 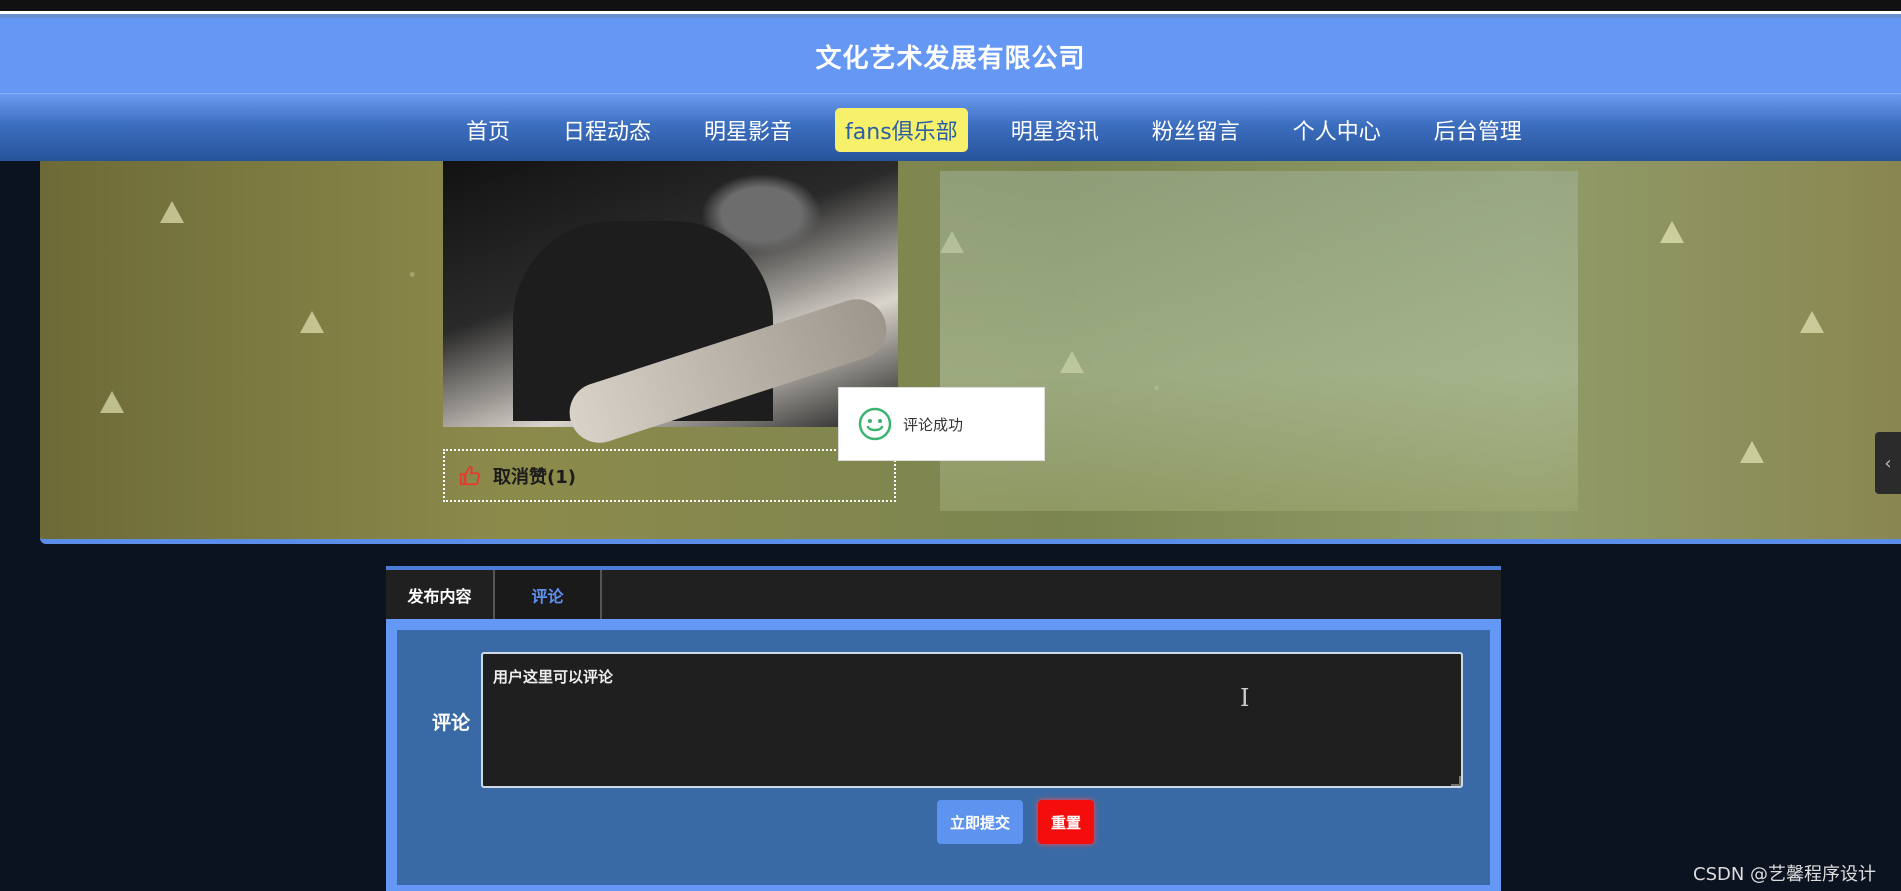 What do you see at coordinates (1055, 130) in the screenshot?
I see `nav-item-news: 明星资讯` at bounding box center [1055, 130].